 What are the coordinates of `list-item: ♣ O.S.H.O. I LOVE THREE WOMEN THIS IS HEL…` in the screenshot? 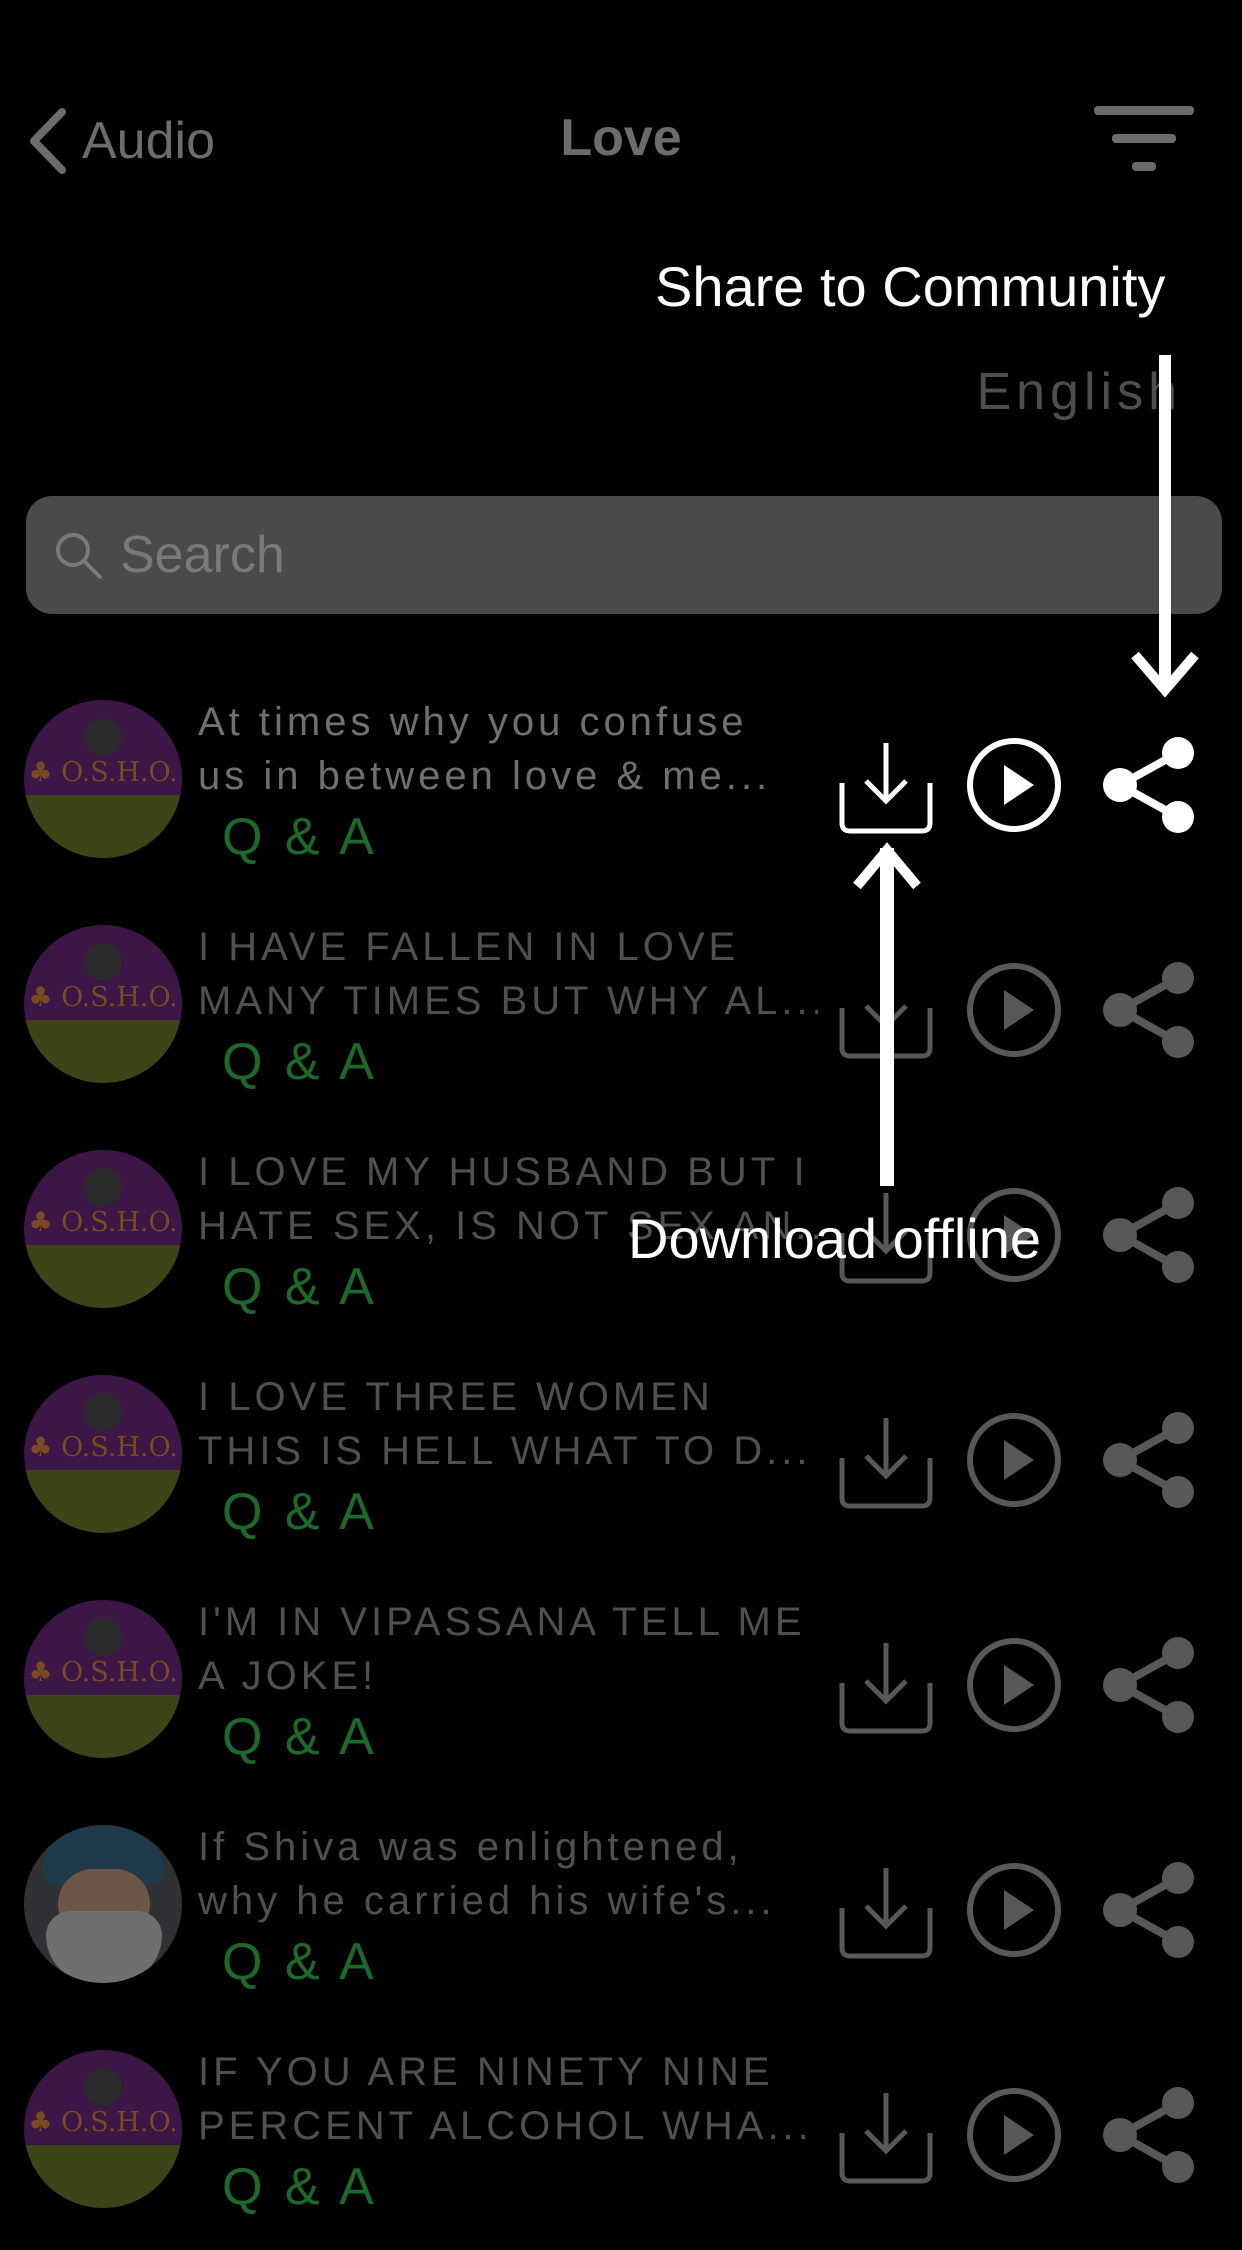 It's located at (621, 1462).